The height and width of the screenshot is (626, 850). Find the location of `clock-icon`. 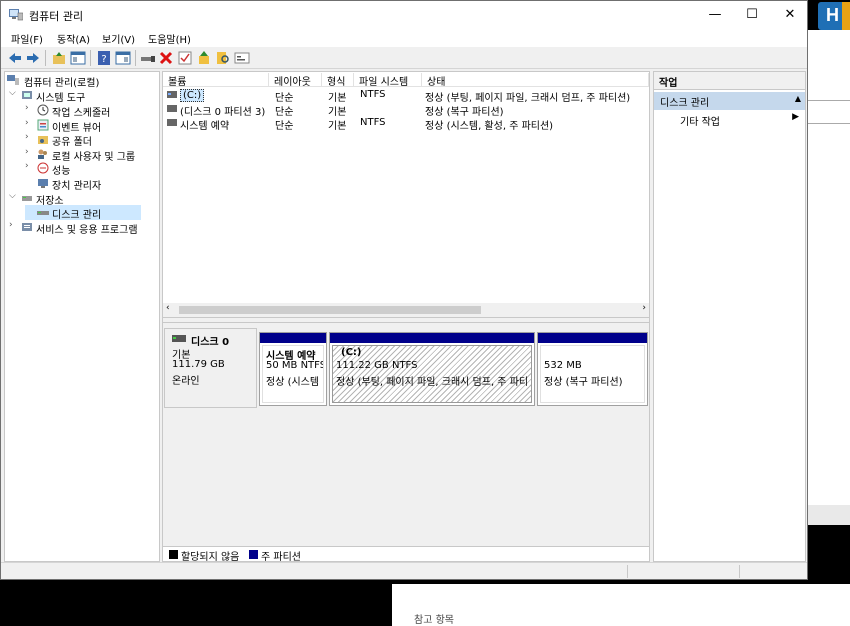

clock-icon is located at coordinates (43, 110).